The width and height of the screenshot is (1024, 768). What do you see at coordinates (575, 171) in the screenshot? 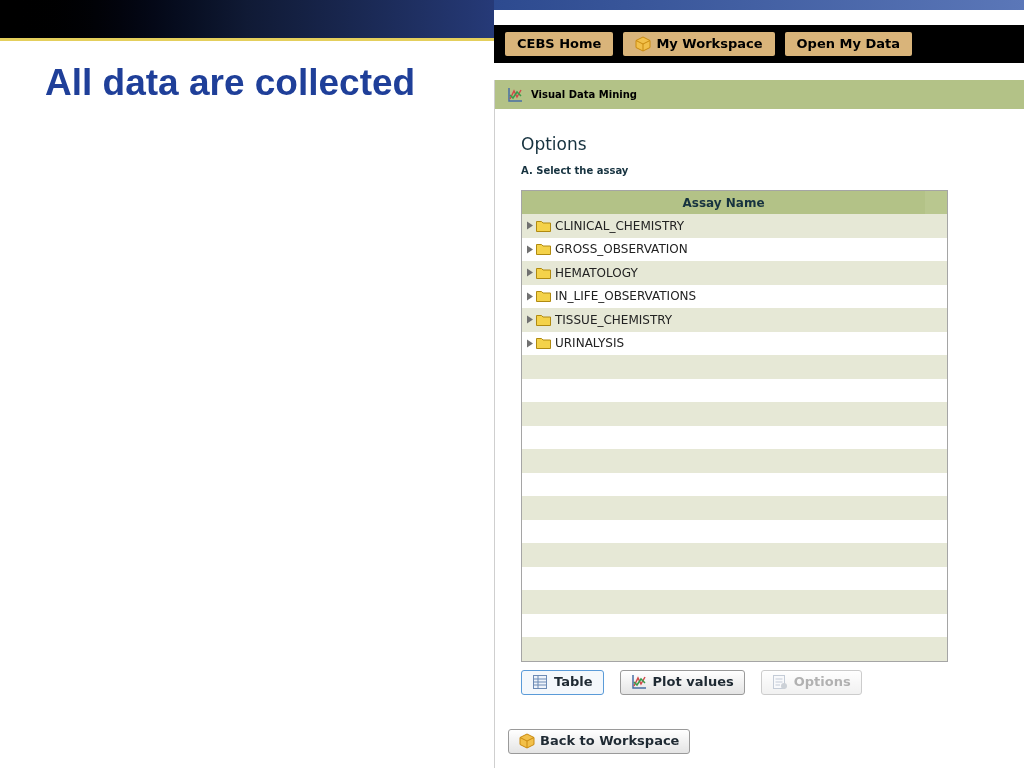
I see `step-label: A. Select the assay` at bounding box center [575, 171].